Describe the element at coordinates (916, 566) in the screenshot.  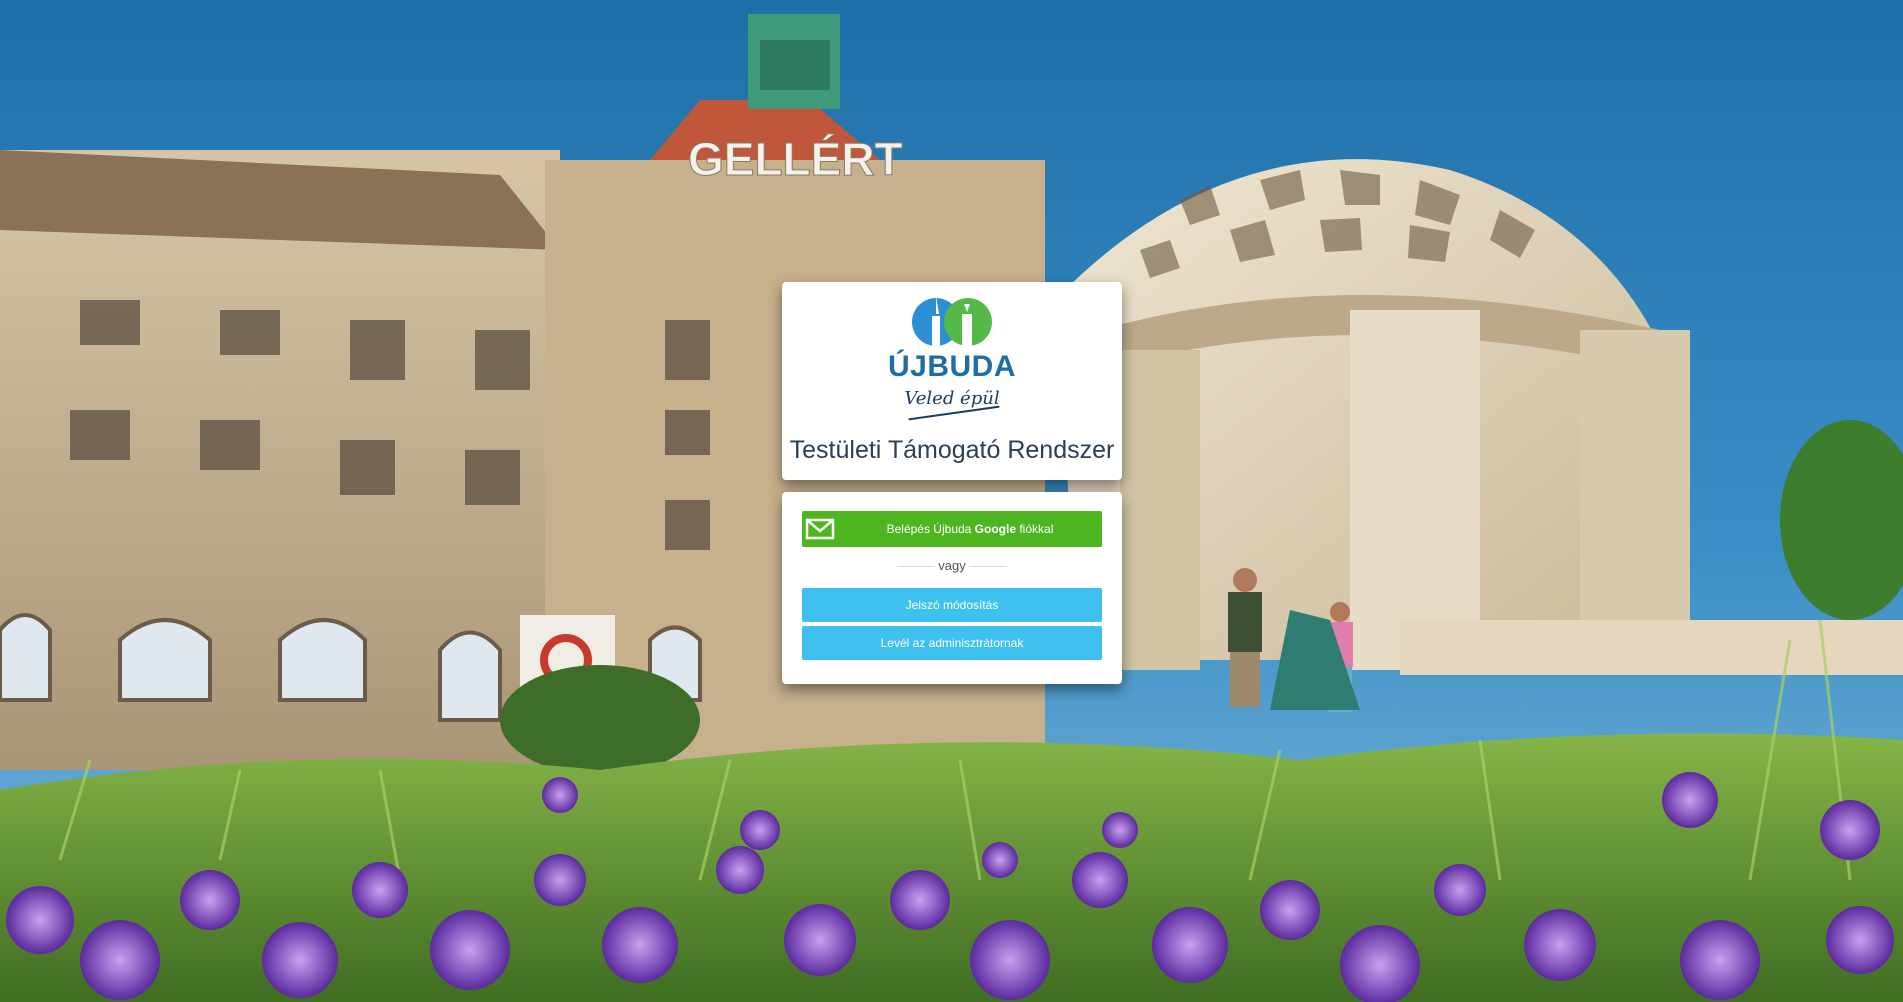
I see `divider-line-left` at that location.